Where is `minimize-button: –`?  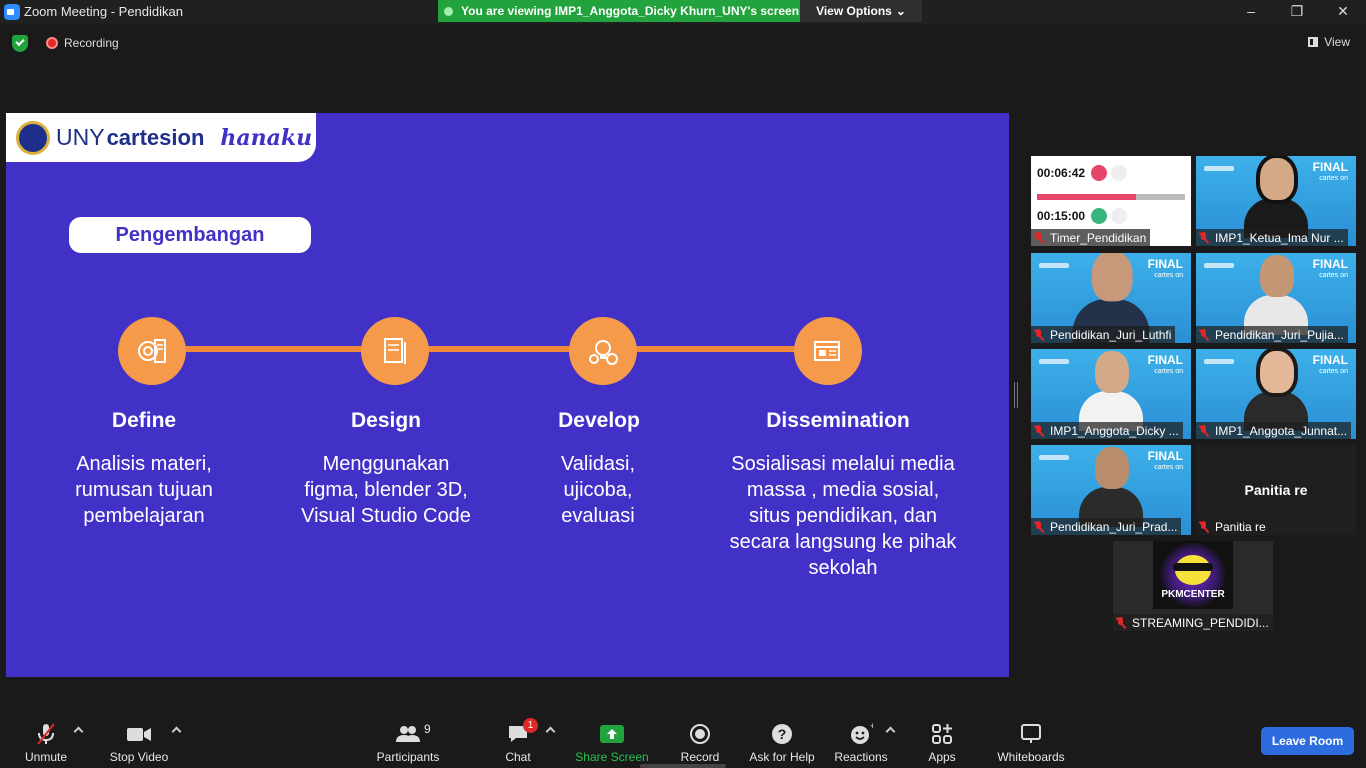 minimize-button: – is located at coordinates (1251, 12).